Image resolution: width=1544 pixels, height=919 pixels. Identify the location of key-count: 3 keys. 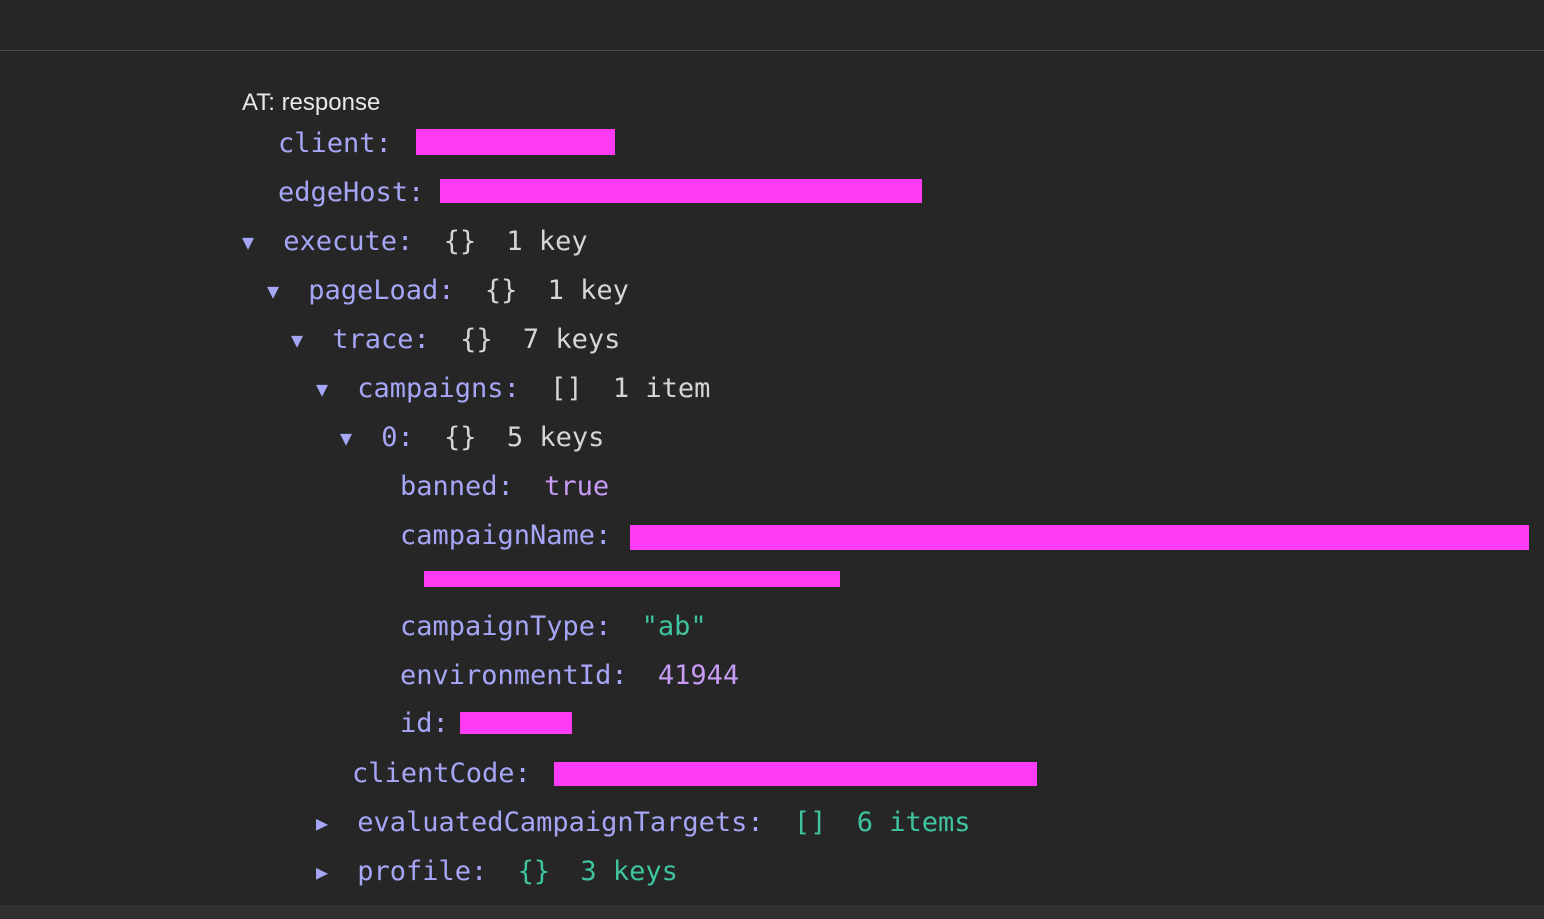
(629, 871).